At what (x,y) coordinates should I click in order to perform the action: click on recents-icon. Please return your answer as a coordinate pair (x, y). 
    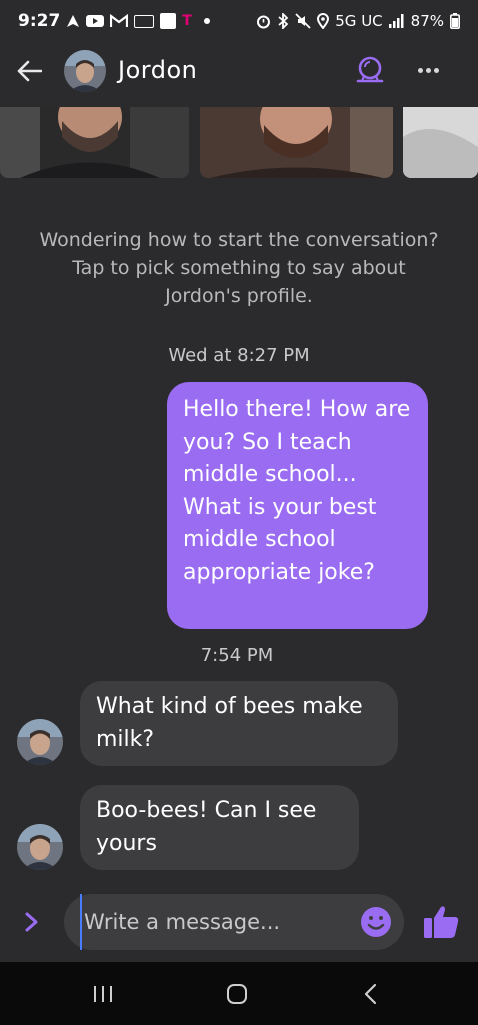
    Looking at the image, I should click on (103, 994).